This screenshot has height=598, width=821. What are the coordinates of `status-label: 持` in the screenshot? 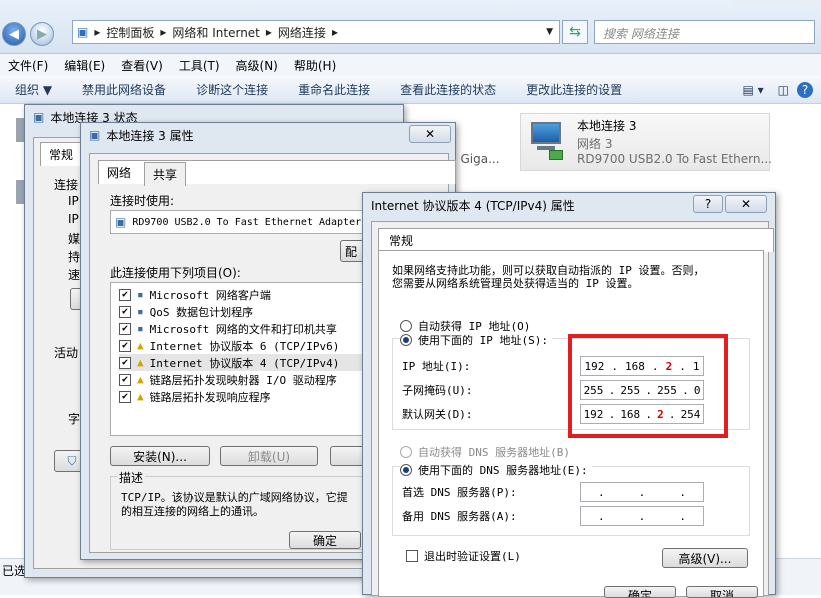 It's located at (74, 257).